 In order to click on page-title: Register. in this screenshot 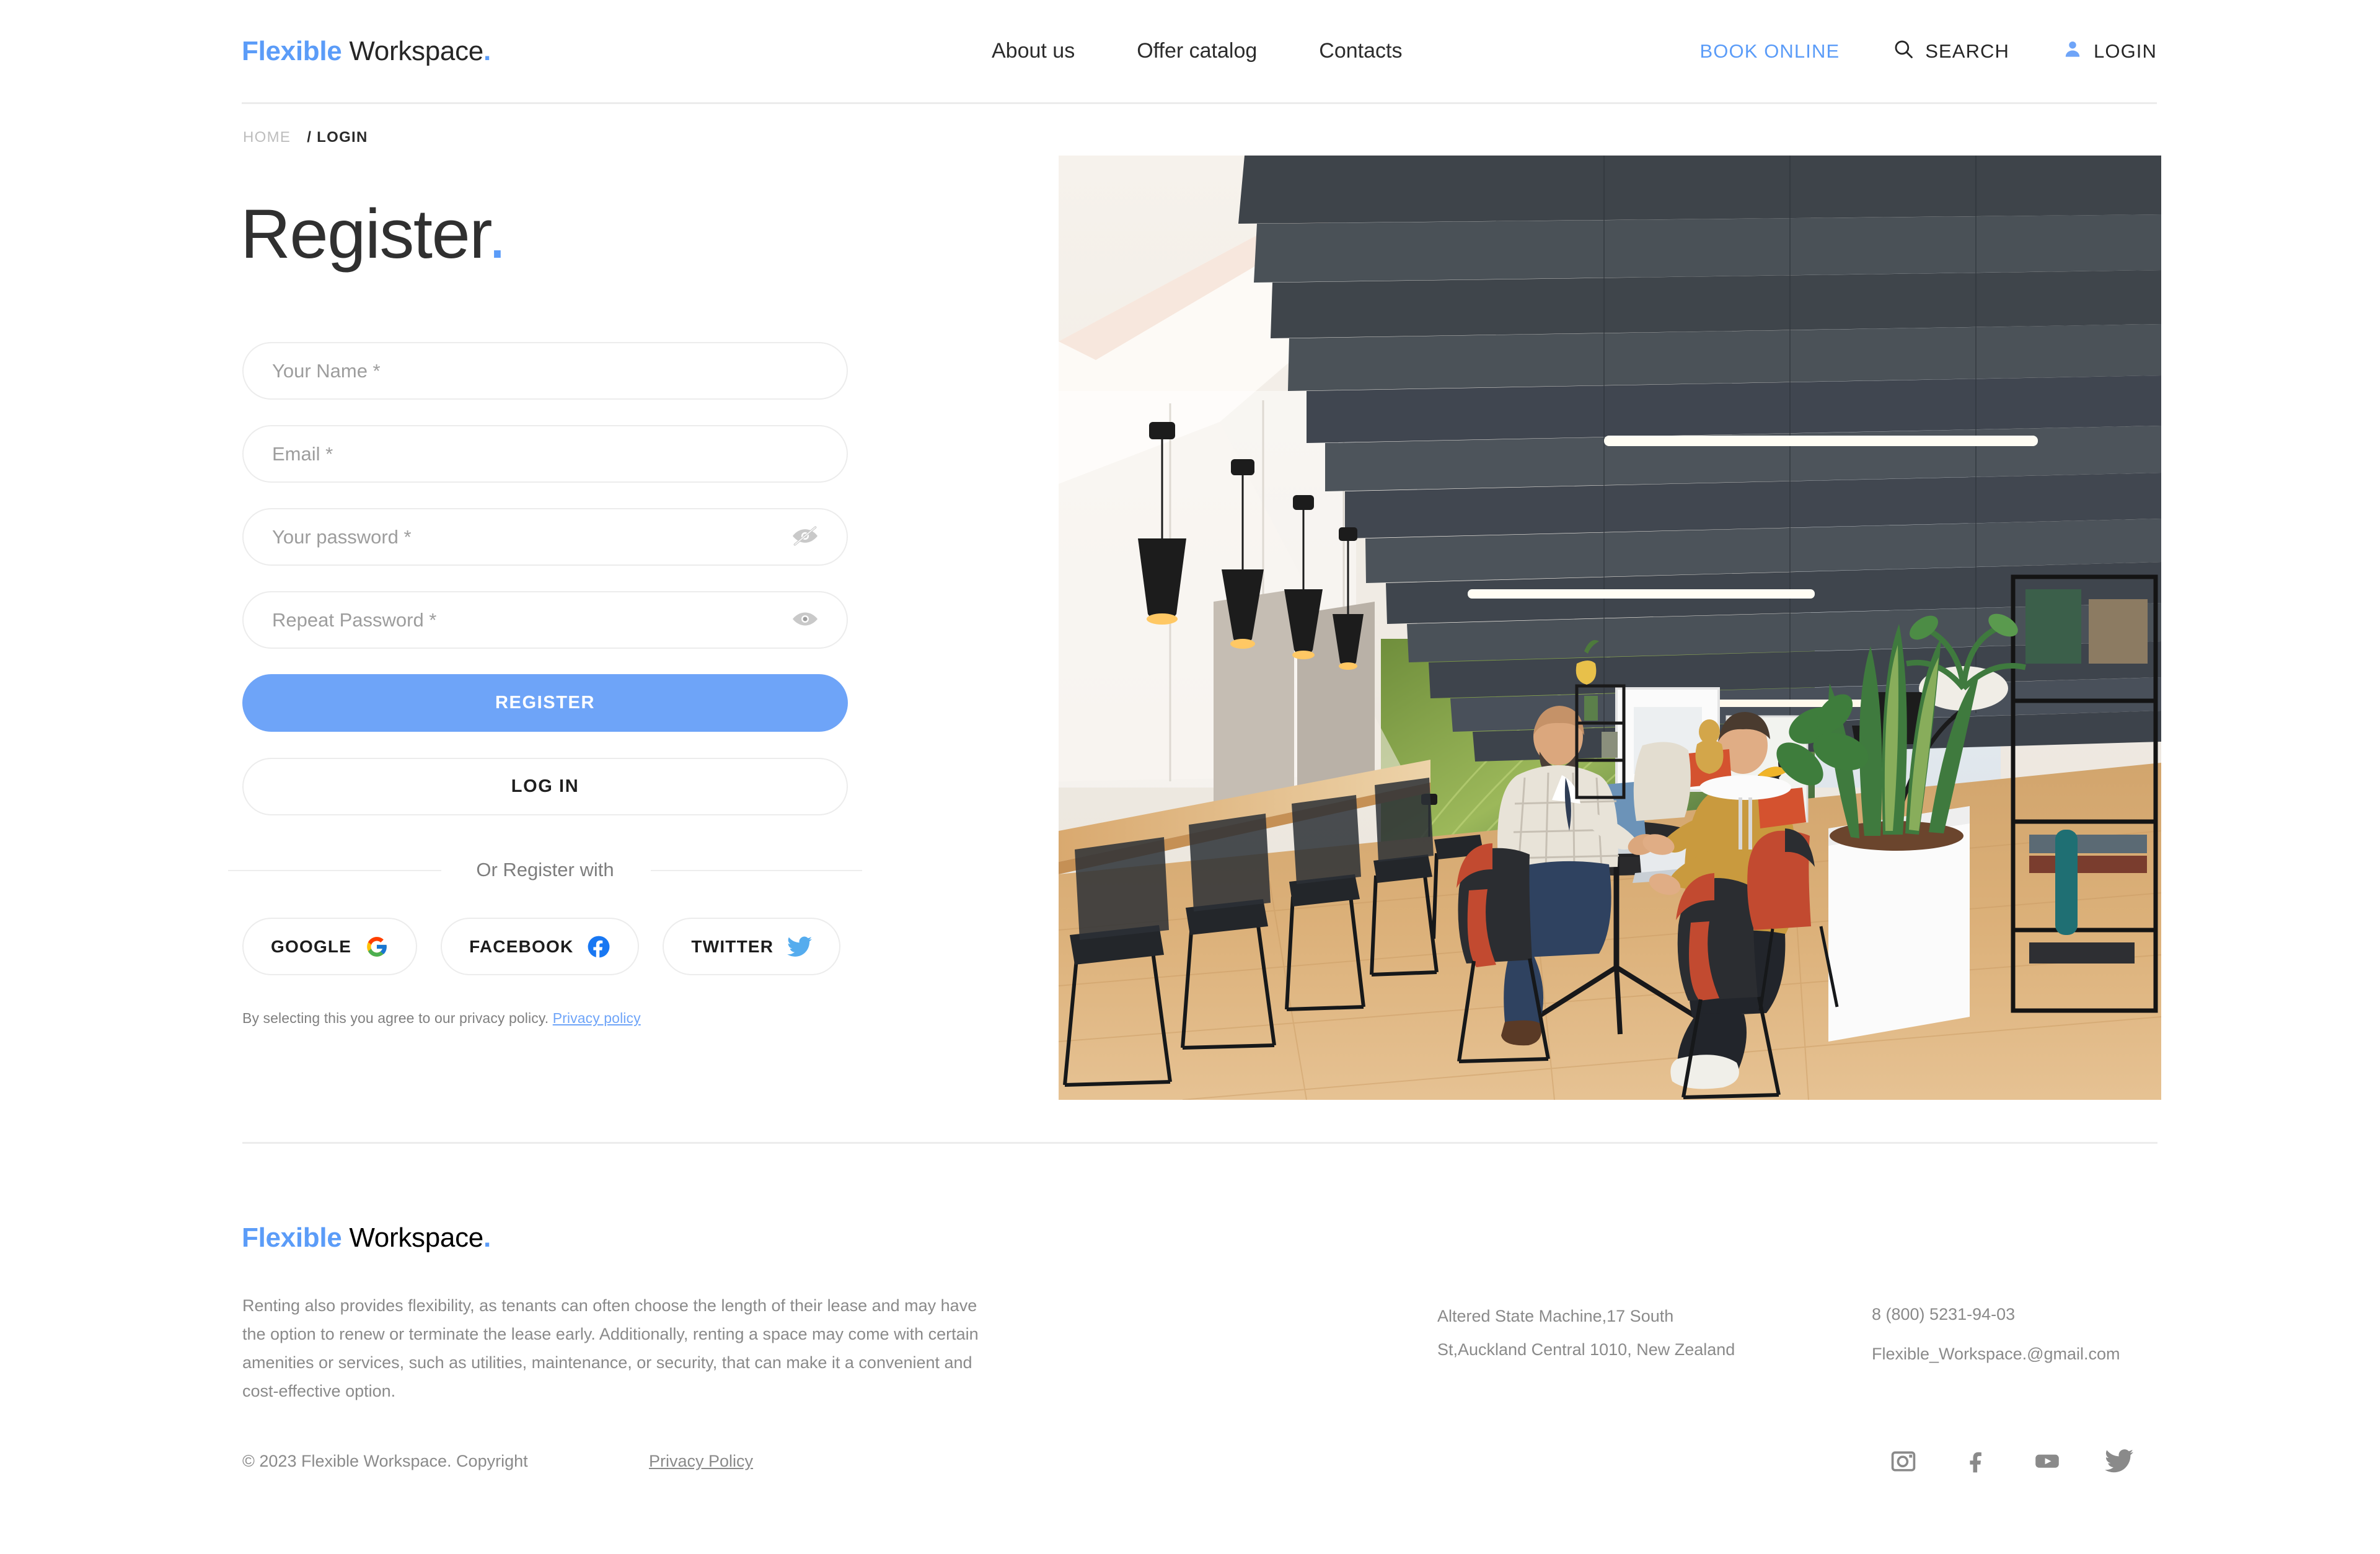, I will do `click(373, 234)`.